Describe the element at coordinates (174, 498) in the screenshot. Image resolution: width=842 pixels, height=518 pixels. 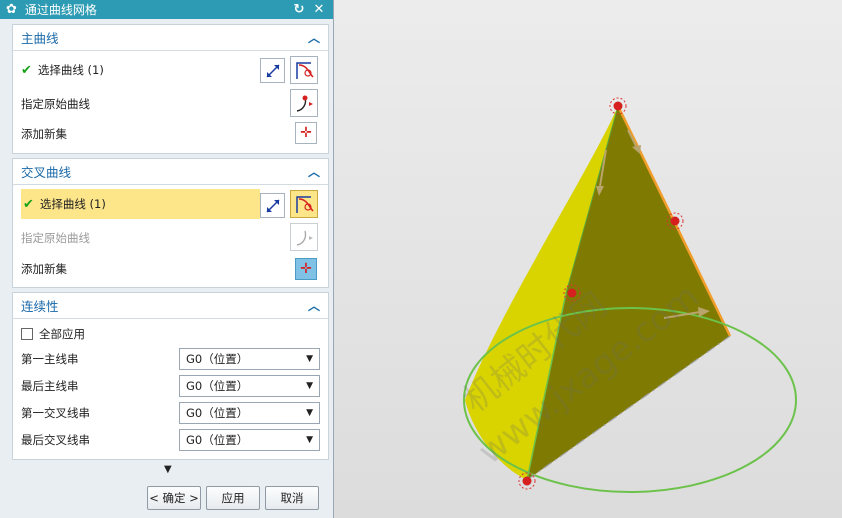
I see `ok-button: < 确定 >` at that location.